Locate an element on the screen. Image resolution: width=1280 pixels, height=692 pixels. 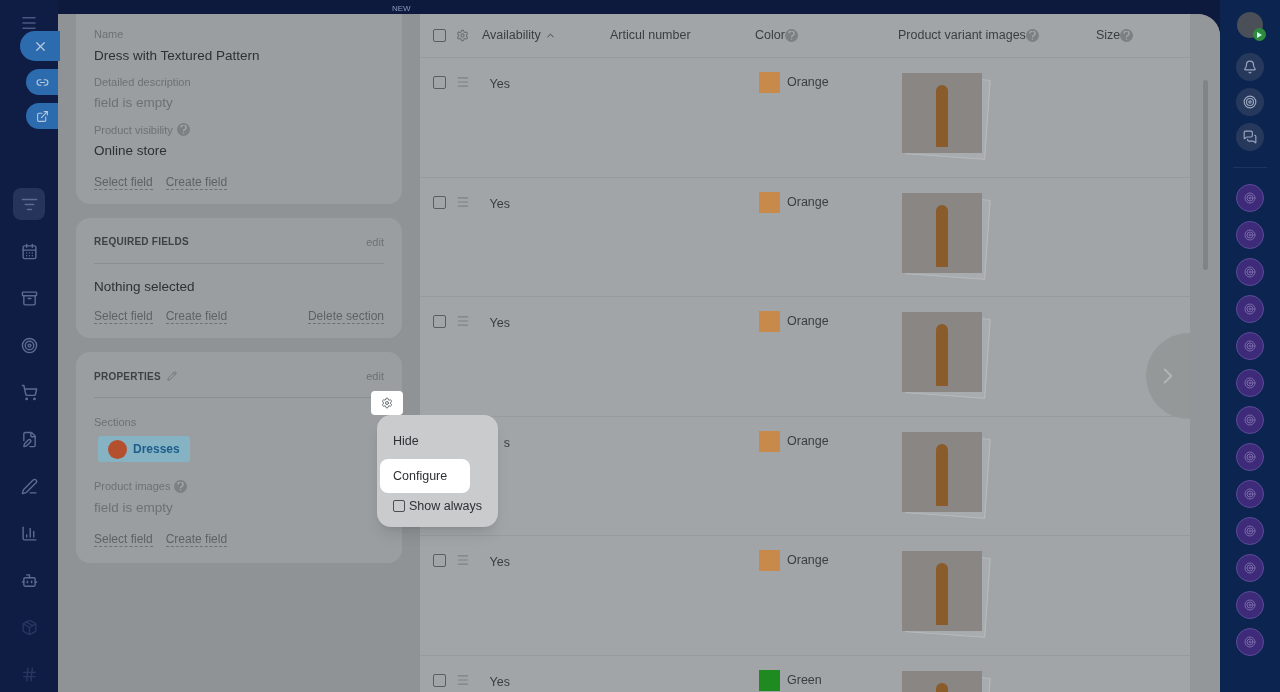
section-title: PROPERTIES is located at coordinates (127, 376).